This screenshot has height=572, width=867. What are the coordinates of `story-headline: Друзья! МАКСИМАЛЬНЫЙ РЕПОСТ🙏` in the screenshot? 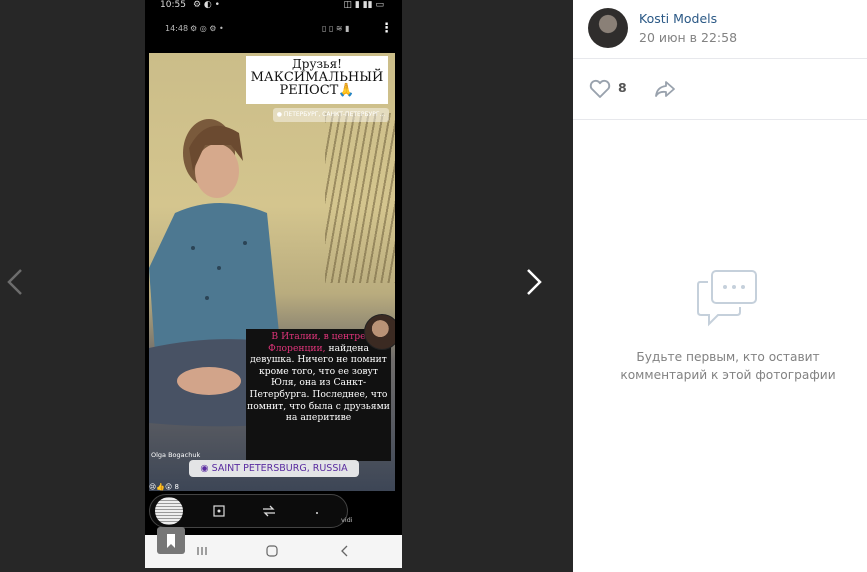 It's located at (317, 80).